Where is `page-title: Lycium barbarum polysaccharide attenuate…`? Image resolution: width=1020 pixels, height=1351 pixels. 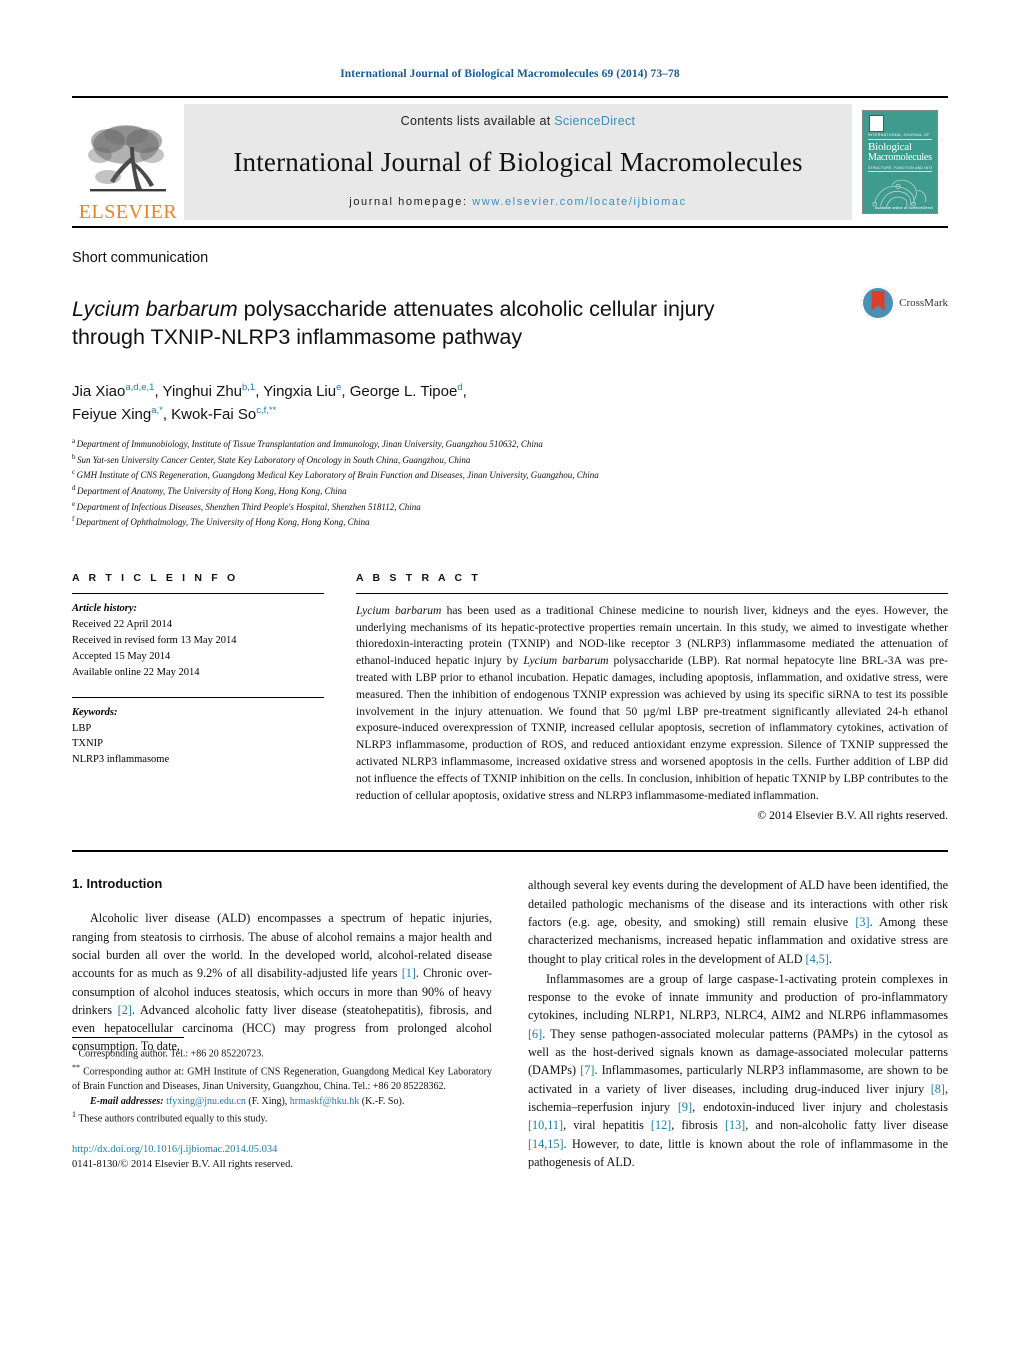 page-title: Lycium barbarum polysaccharide attenuate… is located at coordinates (466, 323).